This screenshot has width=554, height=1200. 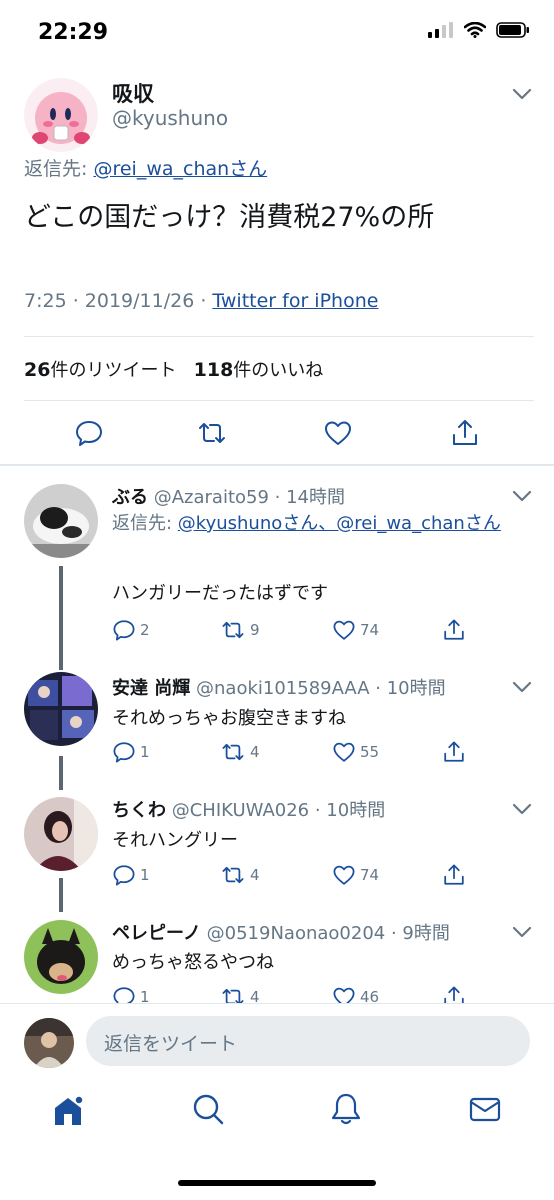 I want to click on reply-header: ペレピーノ @0519Naonao0204 · 9時間, so click(x=281, y=932).